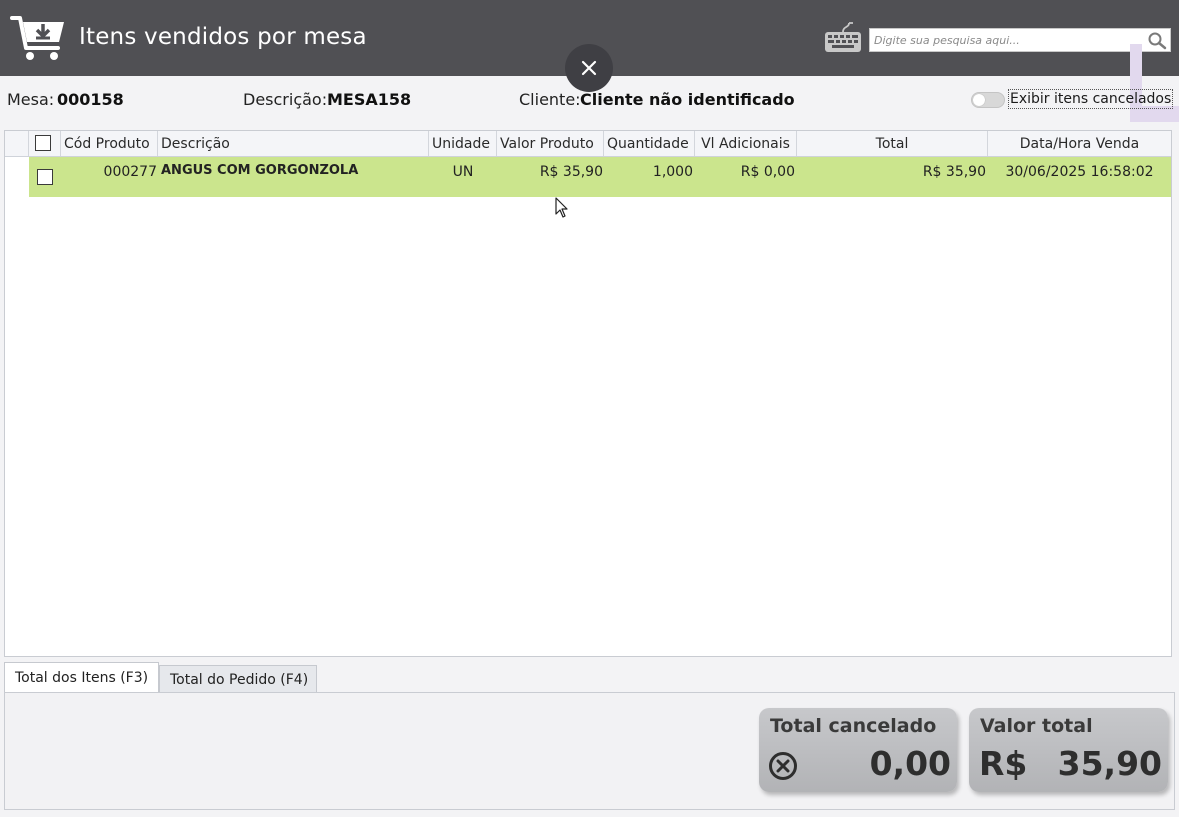  I want to click on toggle-knob, so click(979, 100).